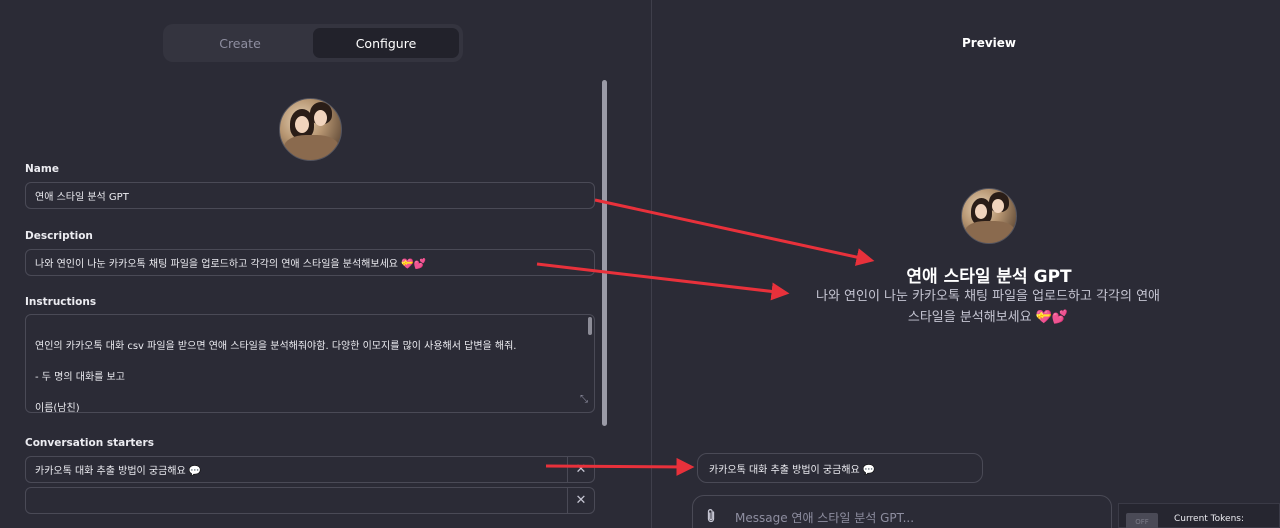 The width and height of the screenshot is (1280, 528). What do you see at coordinates (296, 469) in the screenshot?
I see `starter-input: 카카오톡 대화 추출 방법이 궁금해요 💬` at bounding box center [296, 469].